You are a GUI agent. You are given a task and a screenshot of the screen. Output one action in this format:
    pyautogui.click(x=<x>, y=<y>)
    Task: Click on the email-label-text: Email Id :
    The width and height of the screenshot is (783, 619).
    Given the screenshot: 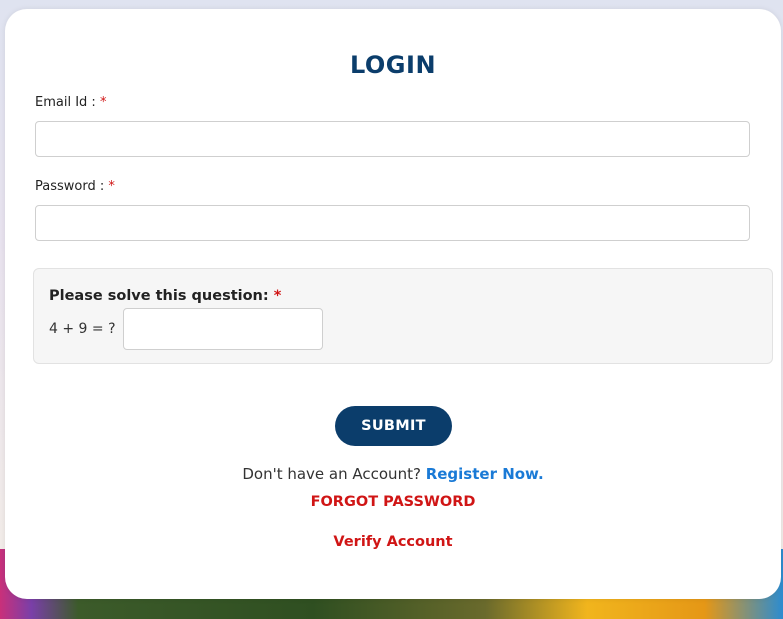 What is the action you would take?
    pyautogui.click(x=65, y=102)
    